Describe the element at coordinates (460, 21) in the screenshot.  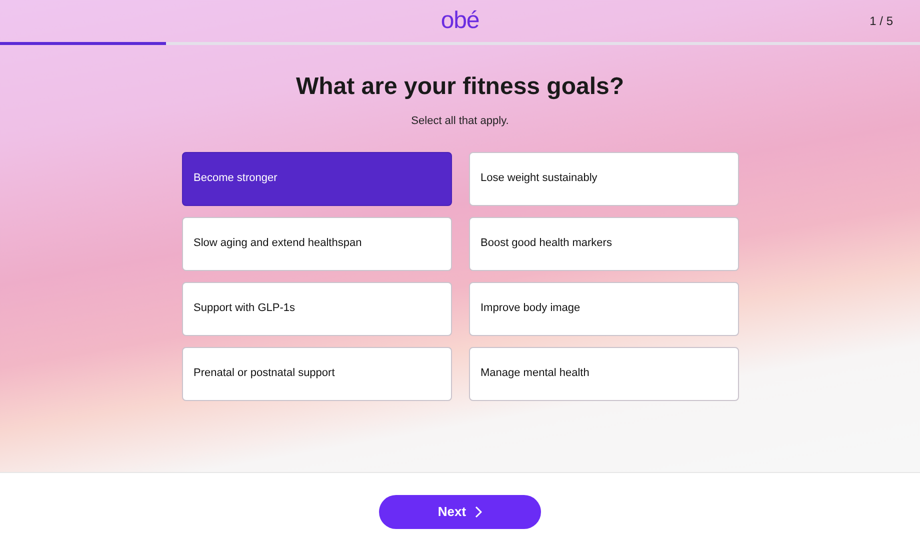
I see `logo: obé` at that location.